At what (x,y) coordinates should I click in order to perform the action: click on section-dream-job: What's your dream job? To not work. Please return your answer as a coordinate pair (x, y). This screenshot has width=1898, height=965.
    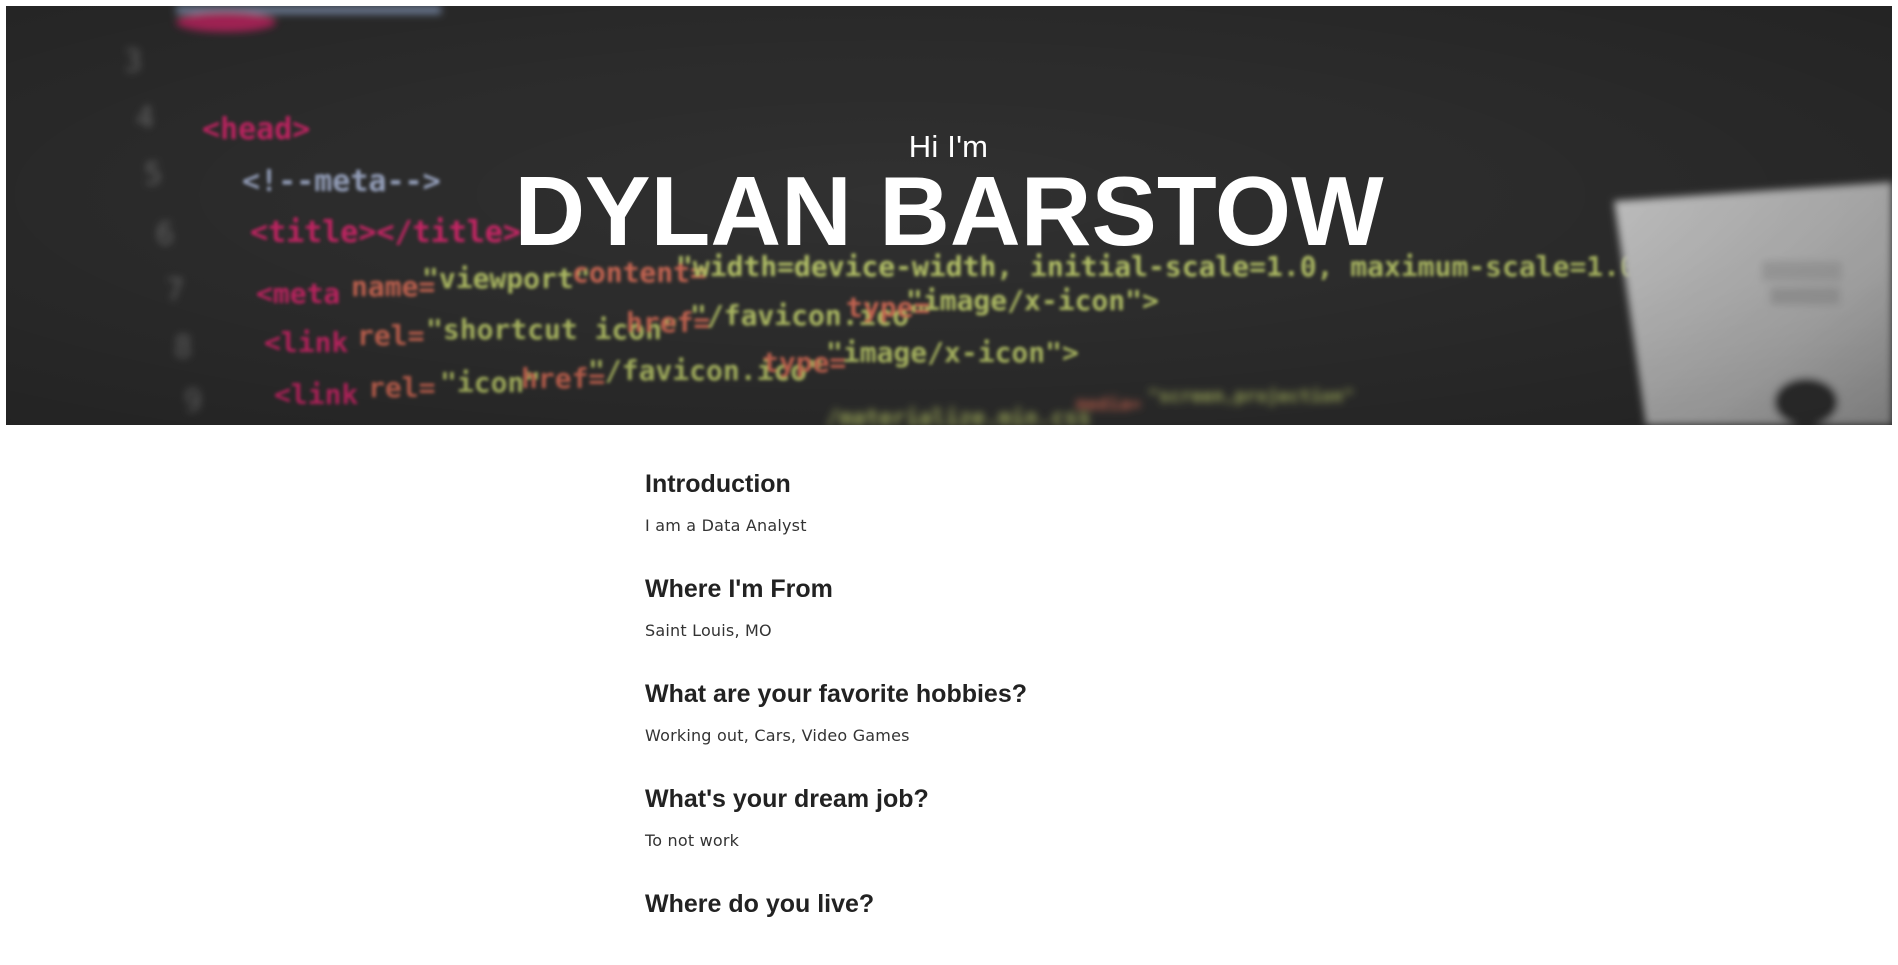
    Looking at the image, I should click on (995, 817).